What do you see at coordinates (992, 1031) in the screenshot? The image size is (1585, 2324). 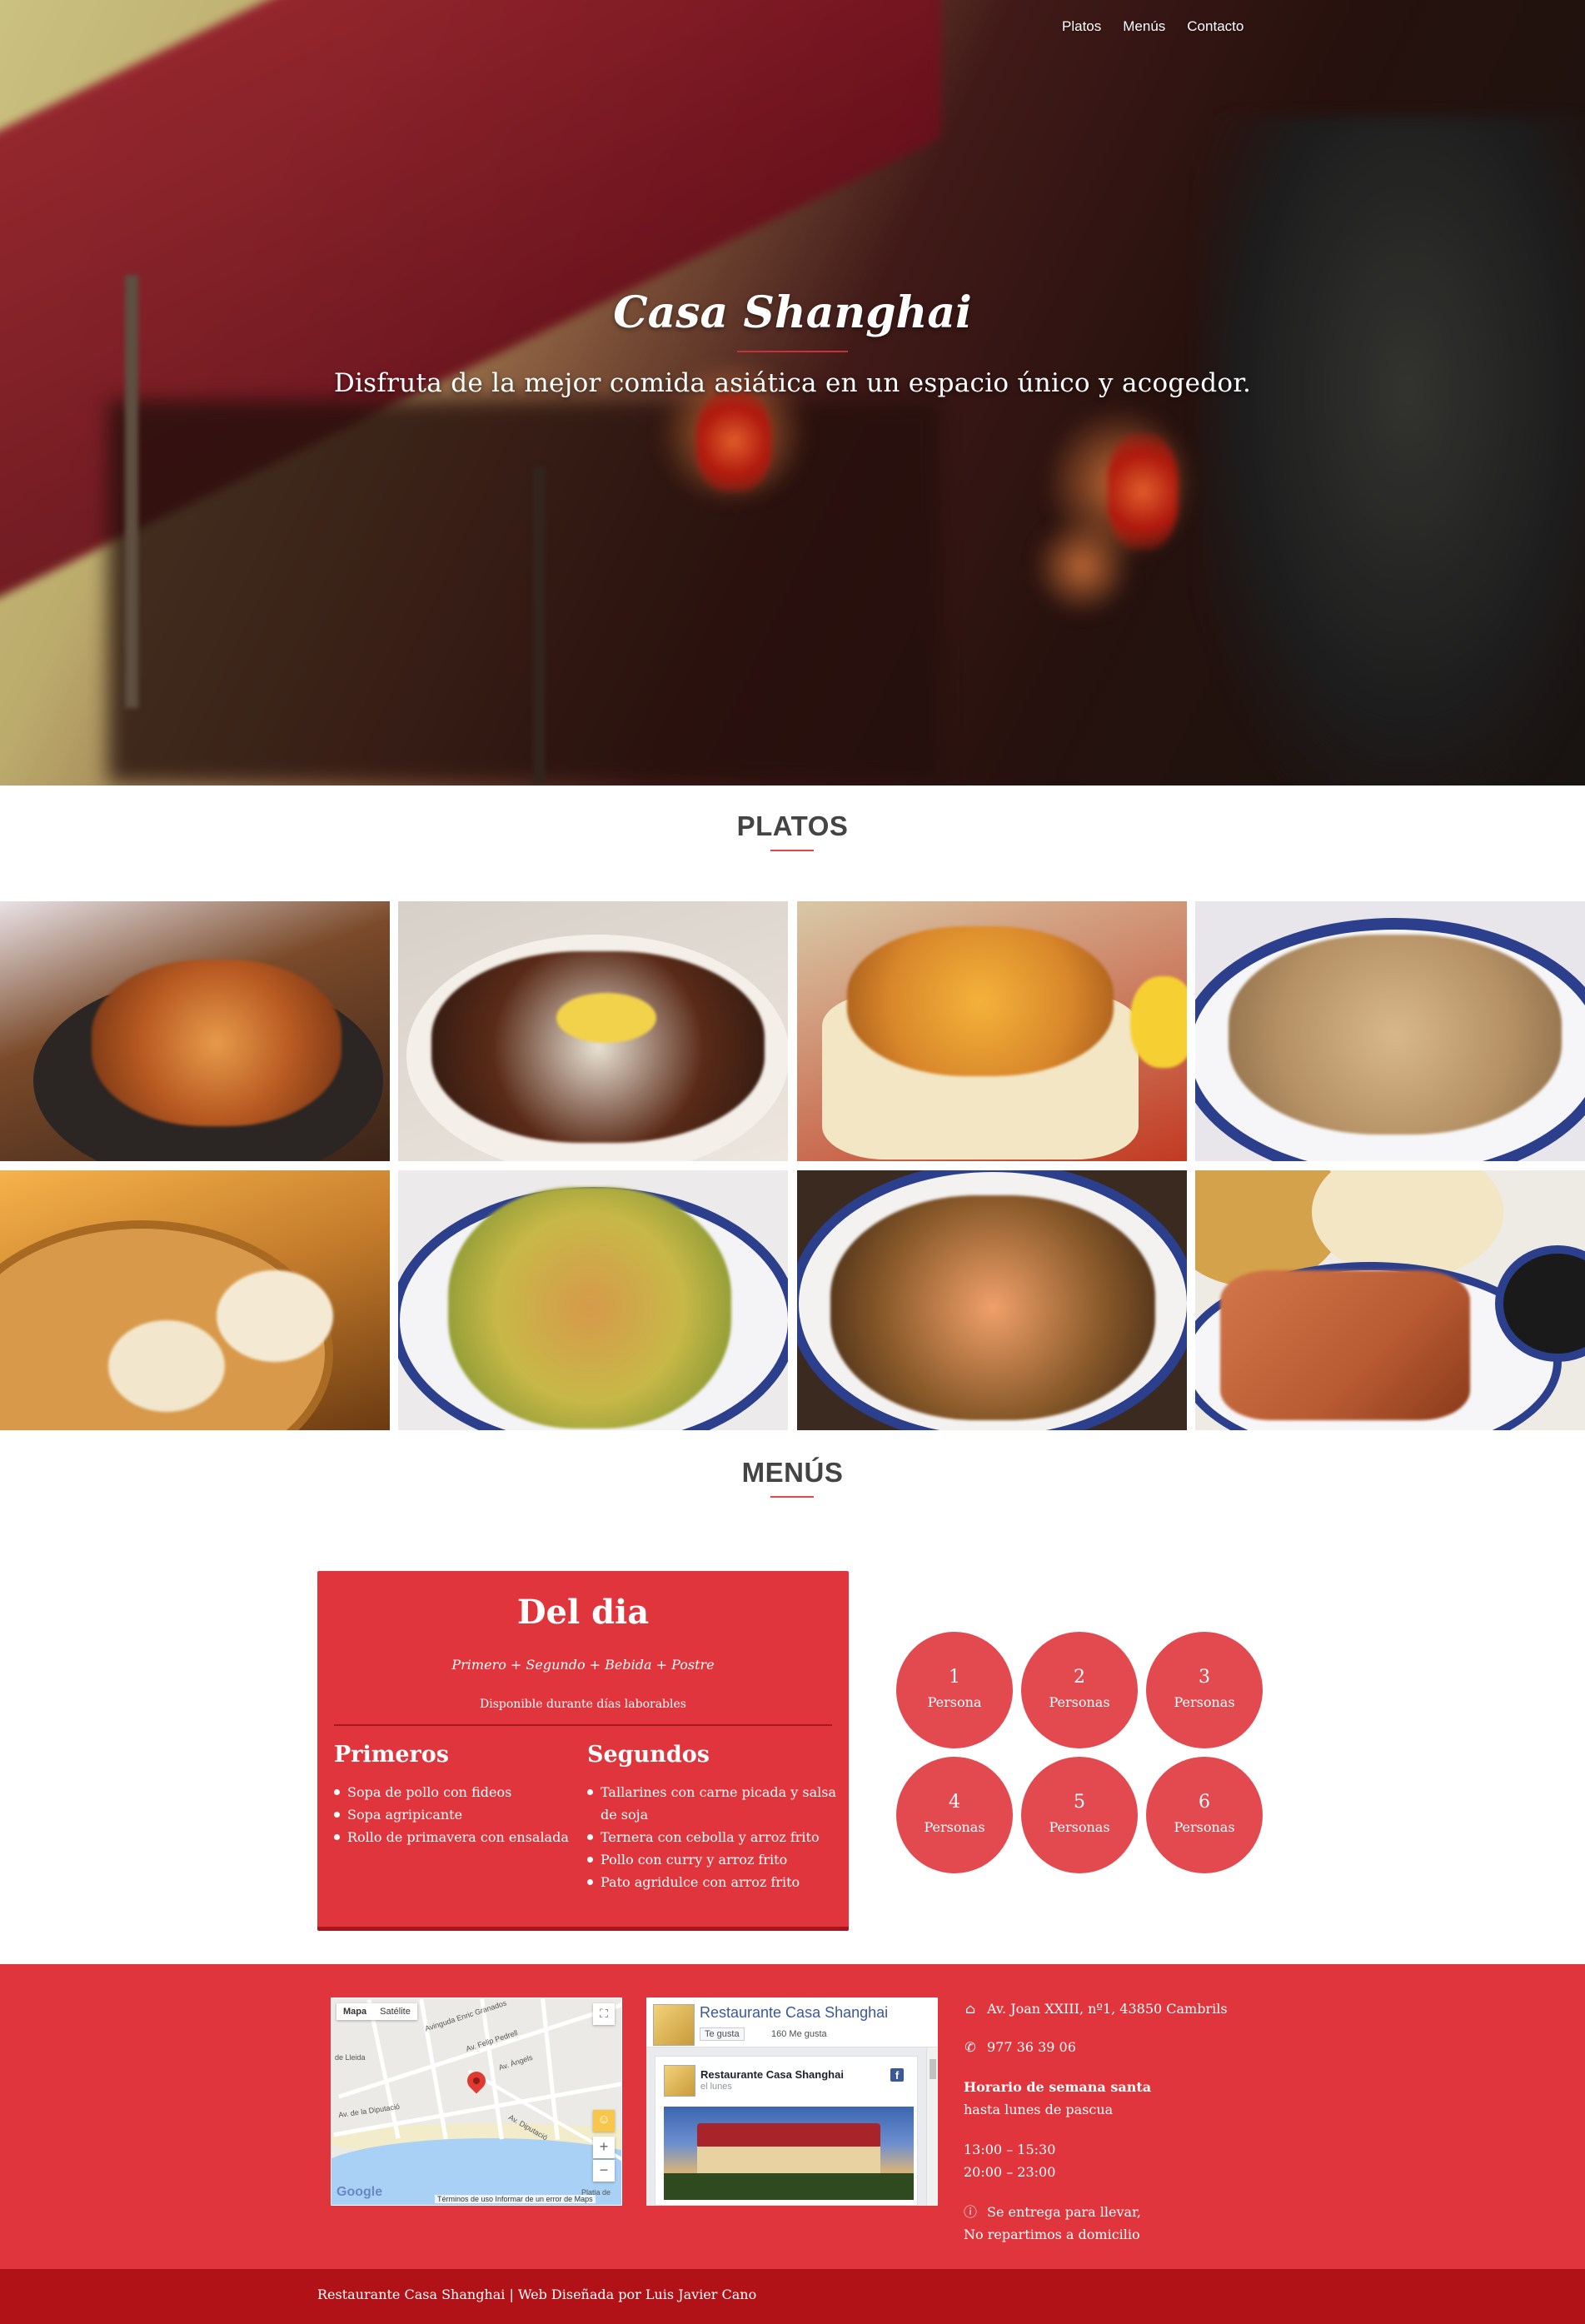 I see `dish-photo-fried-chicken` at bounding box center [992, 1031].